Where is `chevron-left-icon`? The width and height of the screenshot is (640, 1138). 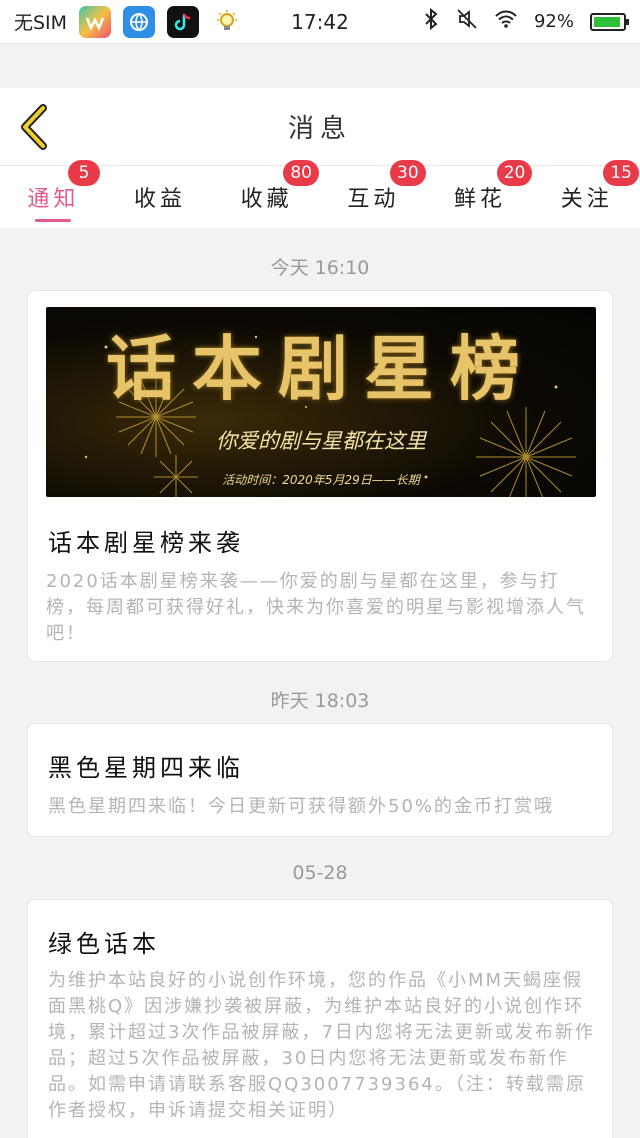 chevron-left-icon is located at coordinates (34, 127).